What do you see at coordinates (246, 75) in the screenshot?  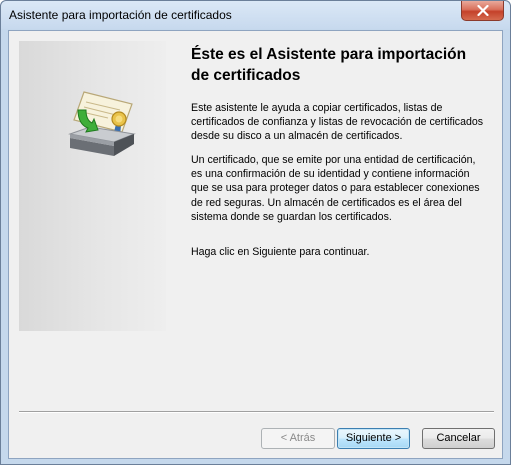 I see `heading-line-2: de certificados` at bounding box center [246, 75].